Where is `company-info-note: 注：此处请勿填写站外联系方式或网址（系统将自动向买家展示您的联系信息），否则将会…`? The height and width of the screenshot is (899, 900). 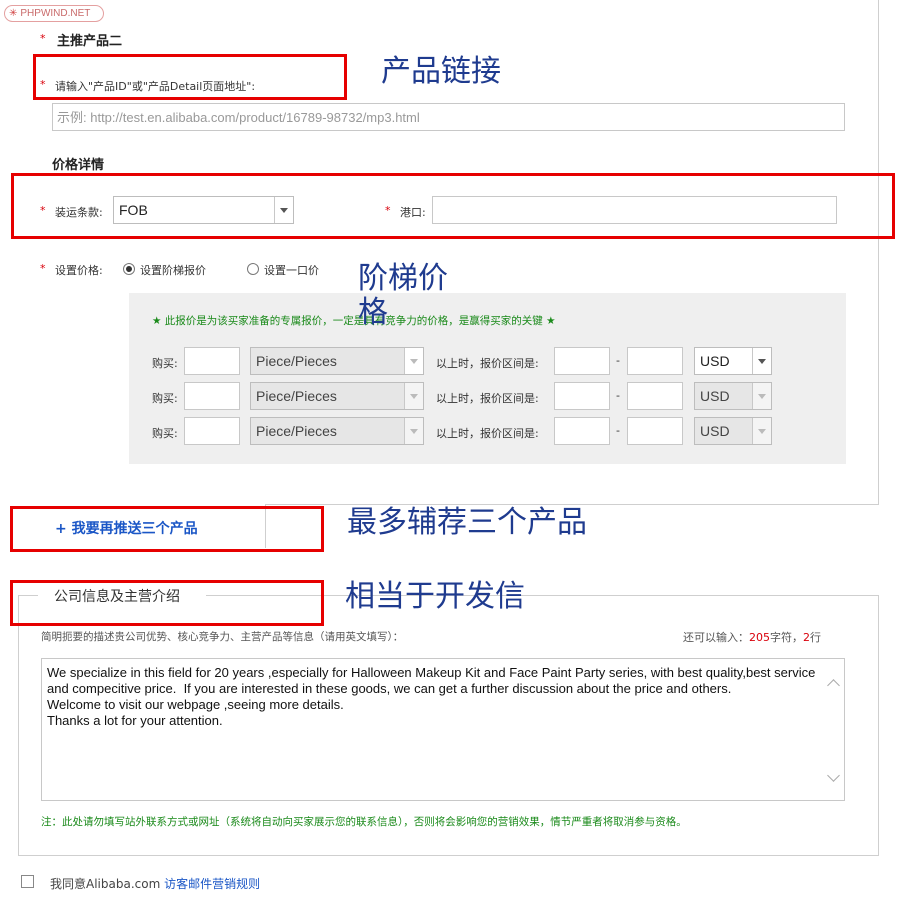
company-info-note: 注：此处请勿填写站外联系方式或网址（系统将自动向买家展示您的联系信息），否则将会… is located at coordinates (364, 822).